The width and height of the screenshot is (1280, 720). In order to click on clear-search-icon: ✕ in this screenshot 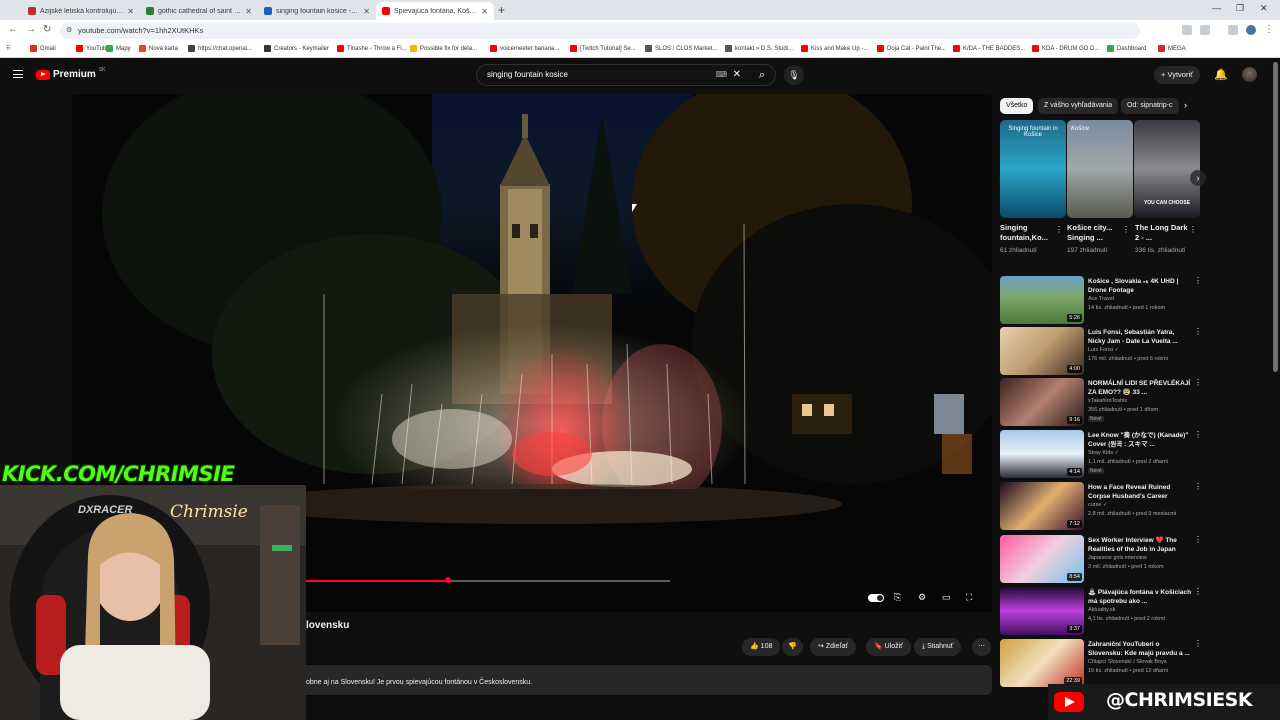, I will do `click(737, 75)`.